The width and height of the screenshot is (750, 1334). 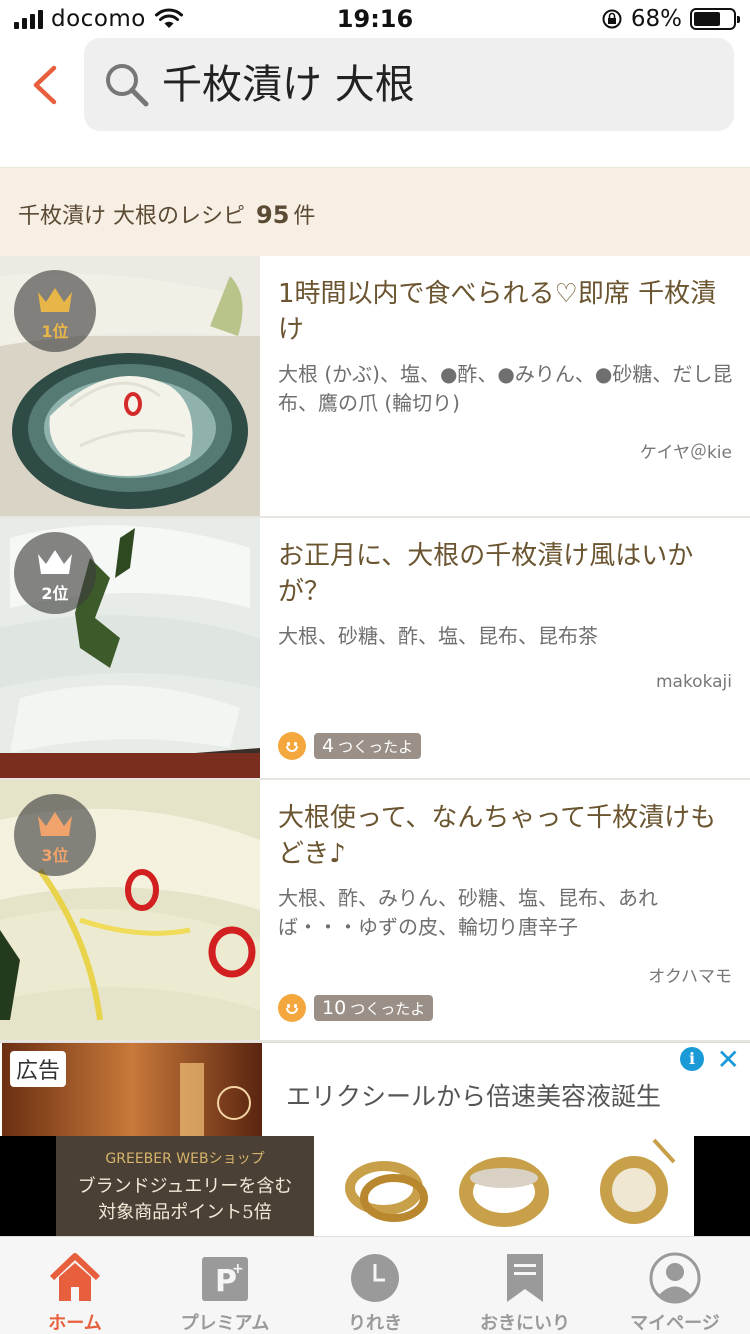 I want to click on rank-badge: 2位, so click(x=55, y=573).